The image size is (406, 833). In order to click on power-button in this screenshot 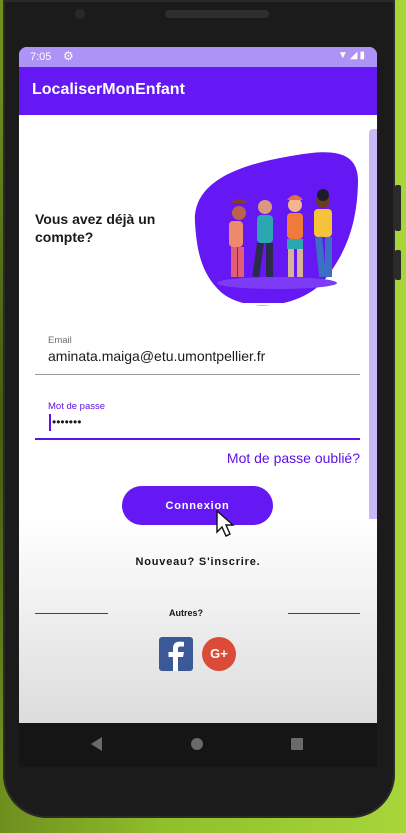, I will do `click(398, 265)`.